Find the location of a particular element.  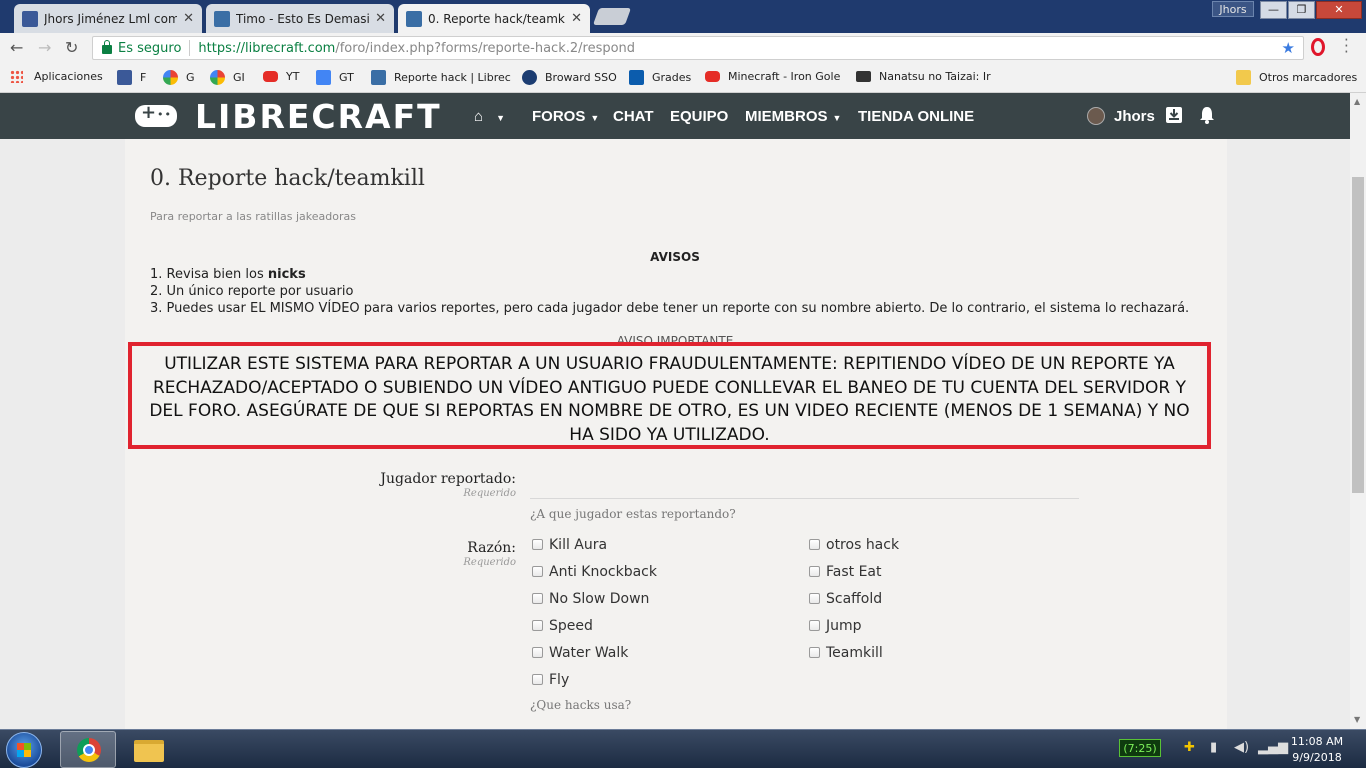

reason-jump: Jump is located at coordinates (835, 626).